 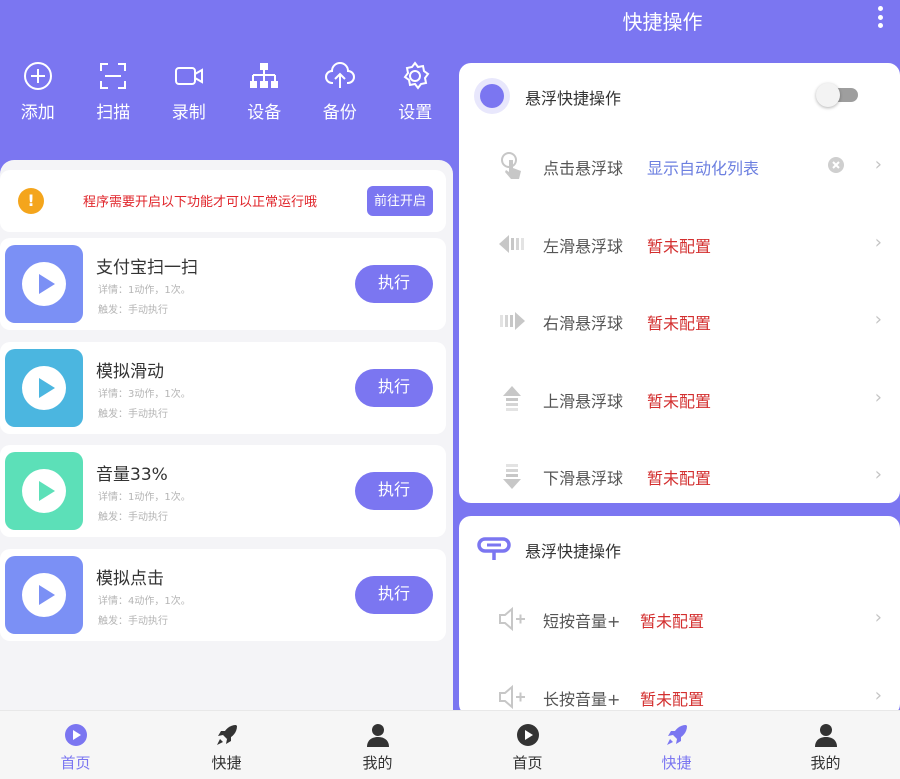 I want to click on row-label: 点击悬浮球, so click(x=583, y=168).